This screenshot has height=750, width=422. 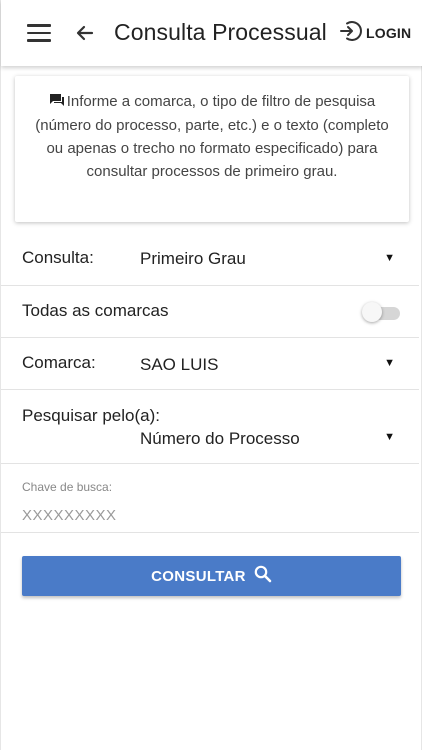 I want to click on comarca-select: Comarca: SAO LUIS ▼, so click(x=210, y=364).